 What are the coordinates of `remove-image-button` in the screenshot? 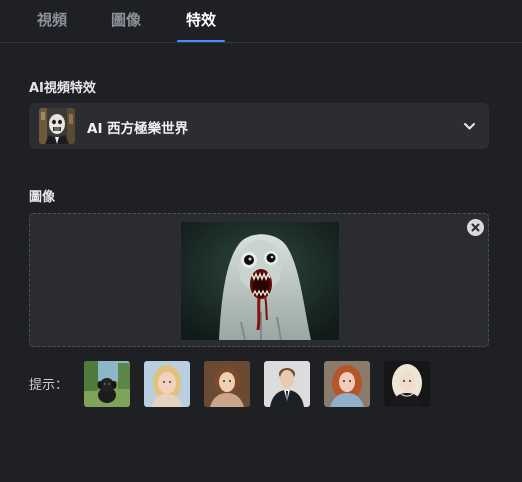 It's located at (475, 227).